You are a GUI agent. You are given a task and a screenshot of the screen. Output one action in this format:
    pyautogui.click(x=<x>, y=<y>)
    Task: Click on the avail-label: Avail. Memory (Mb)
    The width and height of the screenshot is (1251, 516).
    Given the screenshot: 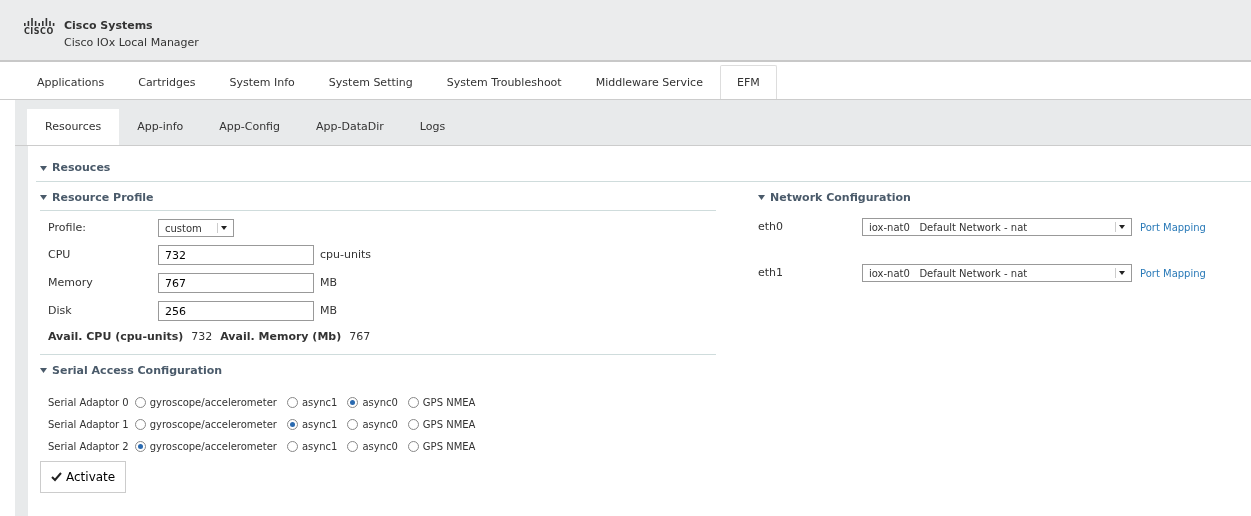 What is the action you would take?
    pyautogui.click(x=281, y=337)
    